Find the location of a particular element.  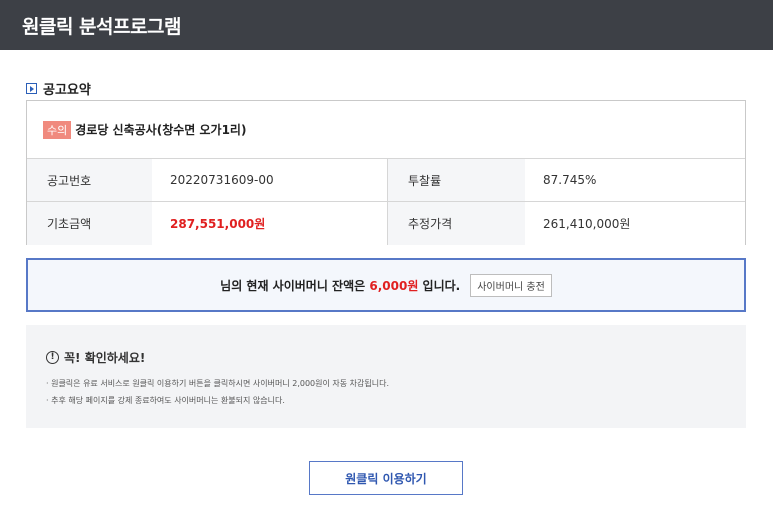

section-title: 공고요약 is located at coordinates (67, 90).